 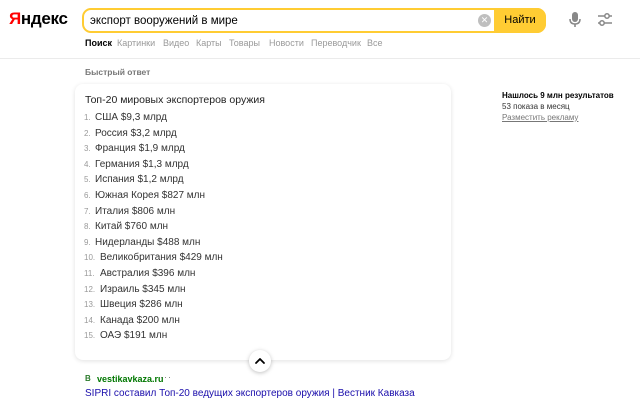 I want to click on list-item: 2. Россия $3,2 млрд, so click(x=130, y=133).